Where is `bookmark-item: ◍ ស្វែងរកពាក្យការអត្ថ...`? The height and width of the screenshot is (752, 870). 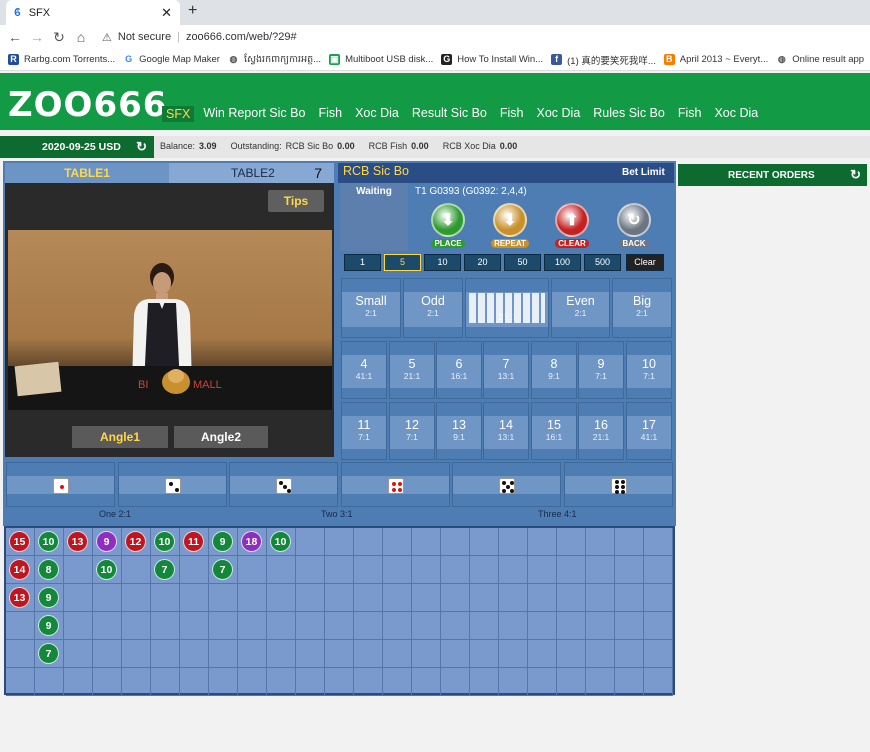 bookmark-item: ◍ ស្វែងរកពាក្យការអត្ថ... is located at coordinates (274, 60).